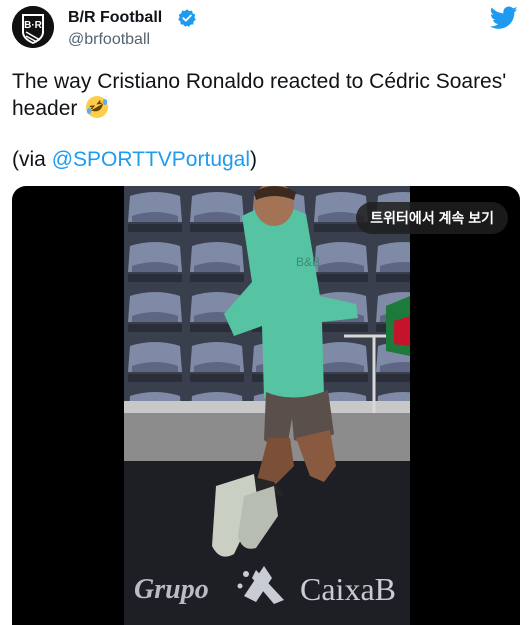 The width and height of the screenshot is (530, 625). What do you see at coordinates (109, 40) in the screenshot?
I see `author-handle: @brfootball` at bounding box center [109, 40].